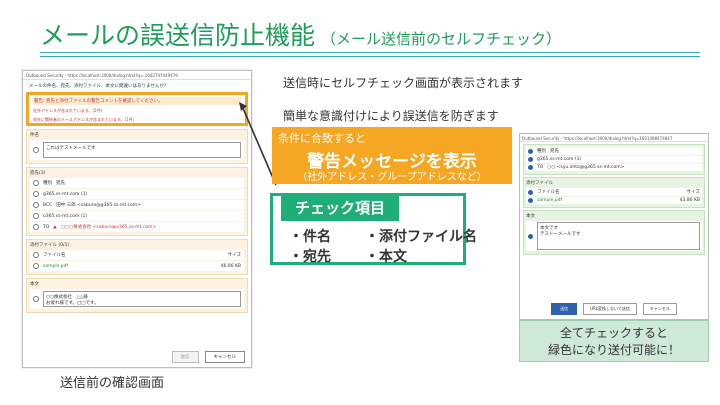 This screenshot has height=405, width=720. What do you see at coordinates (178, 35) in the screenshot?
I see `title-main: メールの誤送信防止機能` at bounding box center [178, 35].